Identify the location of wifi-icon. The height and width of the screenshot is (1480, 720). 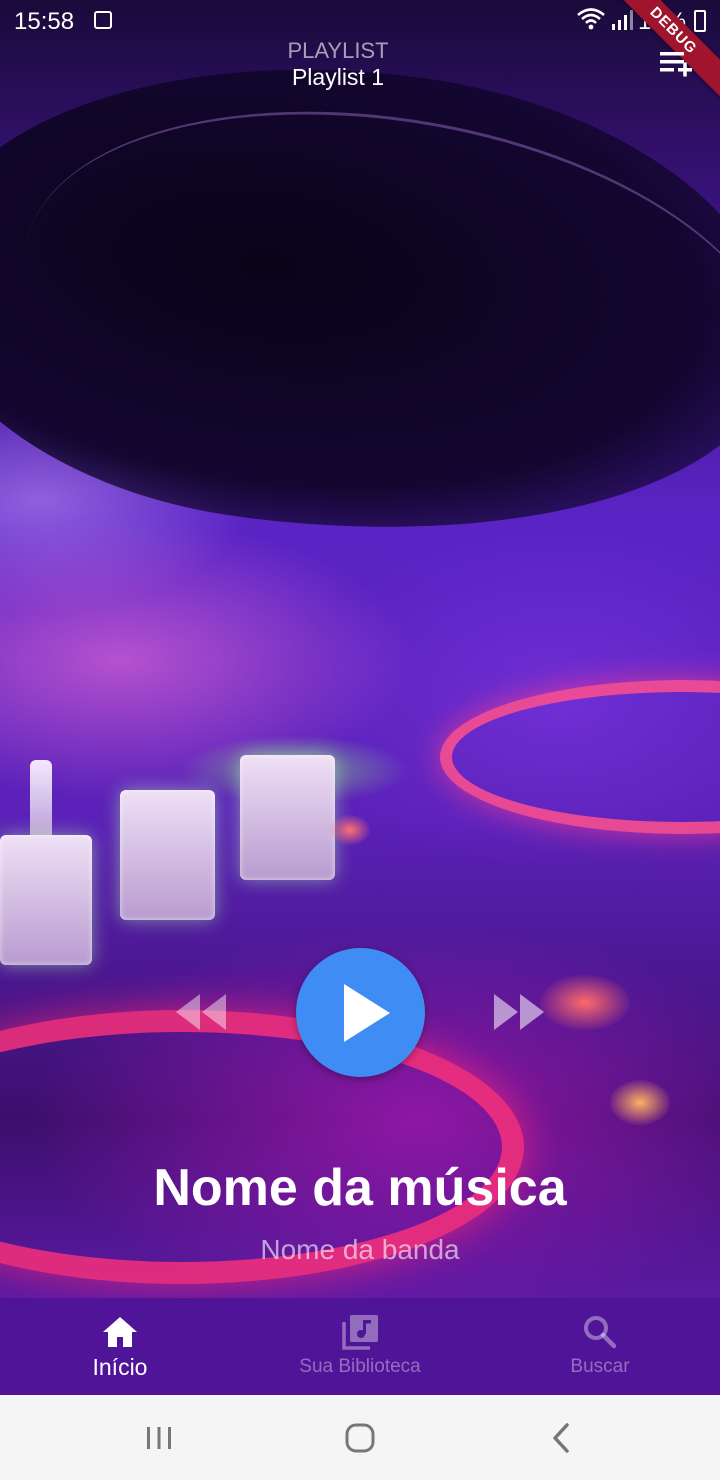
(591, 22).